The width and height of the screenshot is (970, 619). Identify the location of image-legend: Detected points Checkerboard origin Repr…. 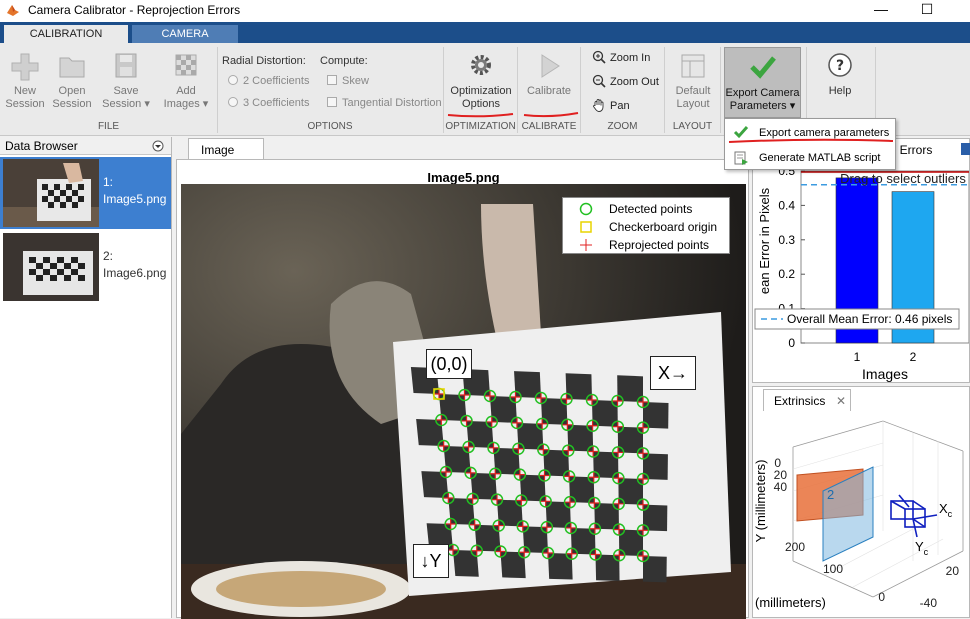
(646, 225).